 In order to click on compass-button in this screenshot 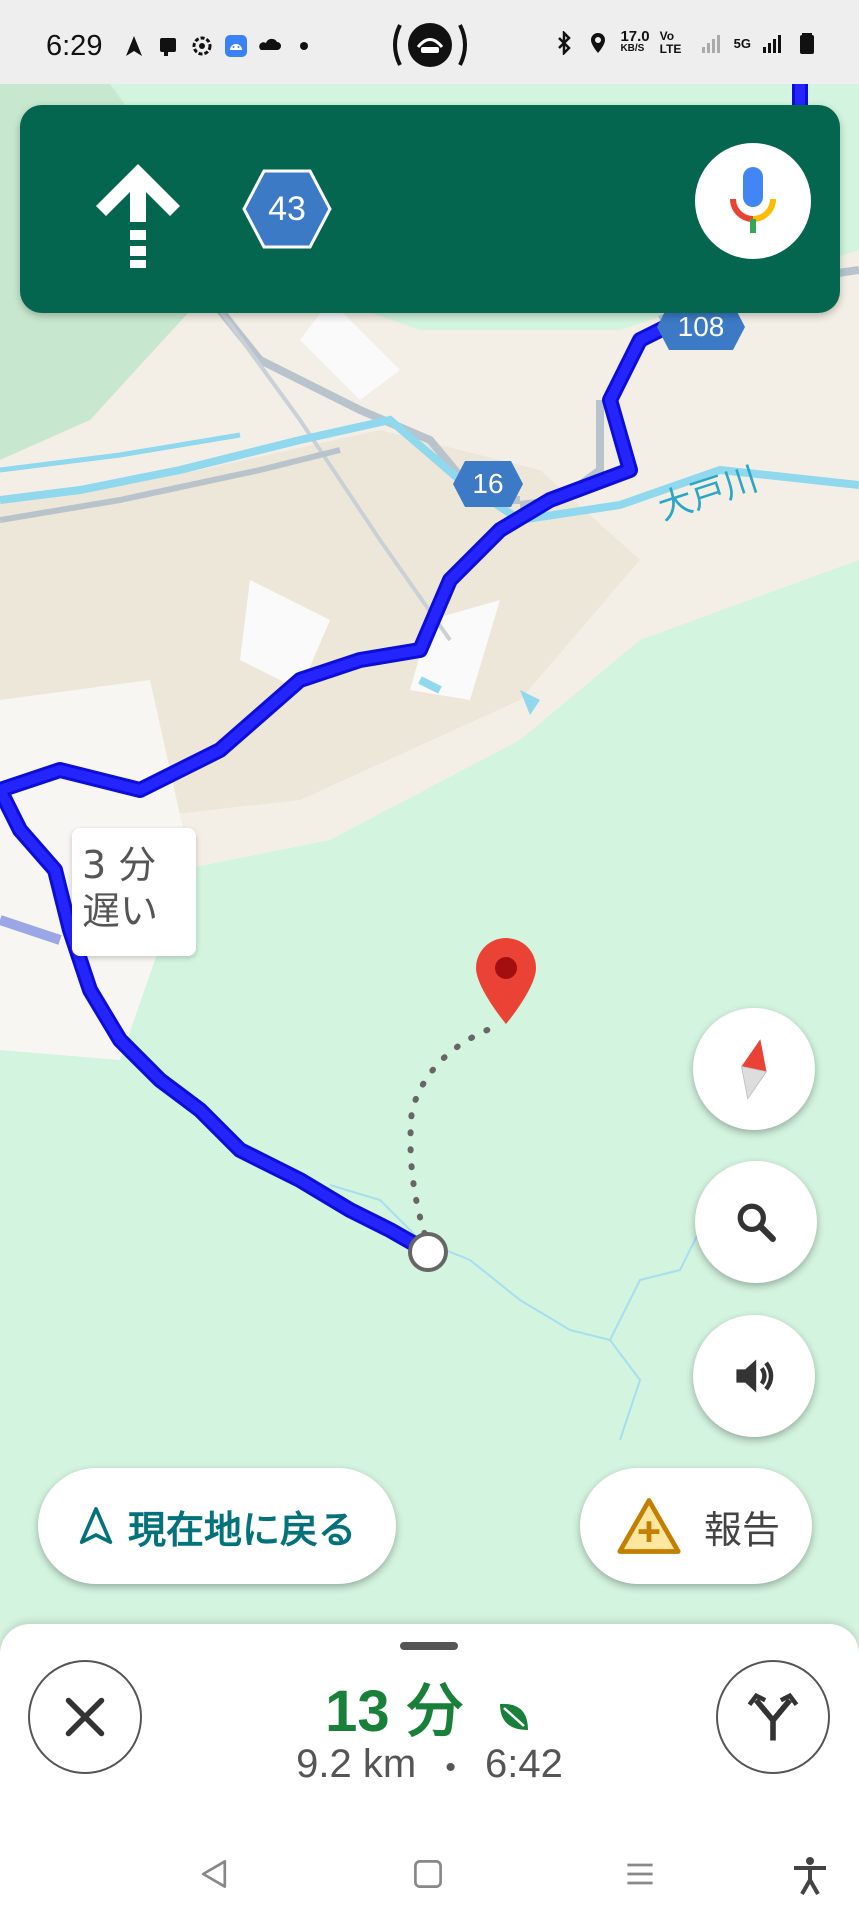, I will do `click(754, 1069)`.